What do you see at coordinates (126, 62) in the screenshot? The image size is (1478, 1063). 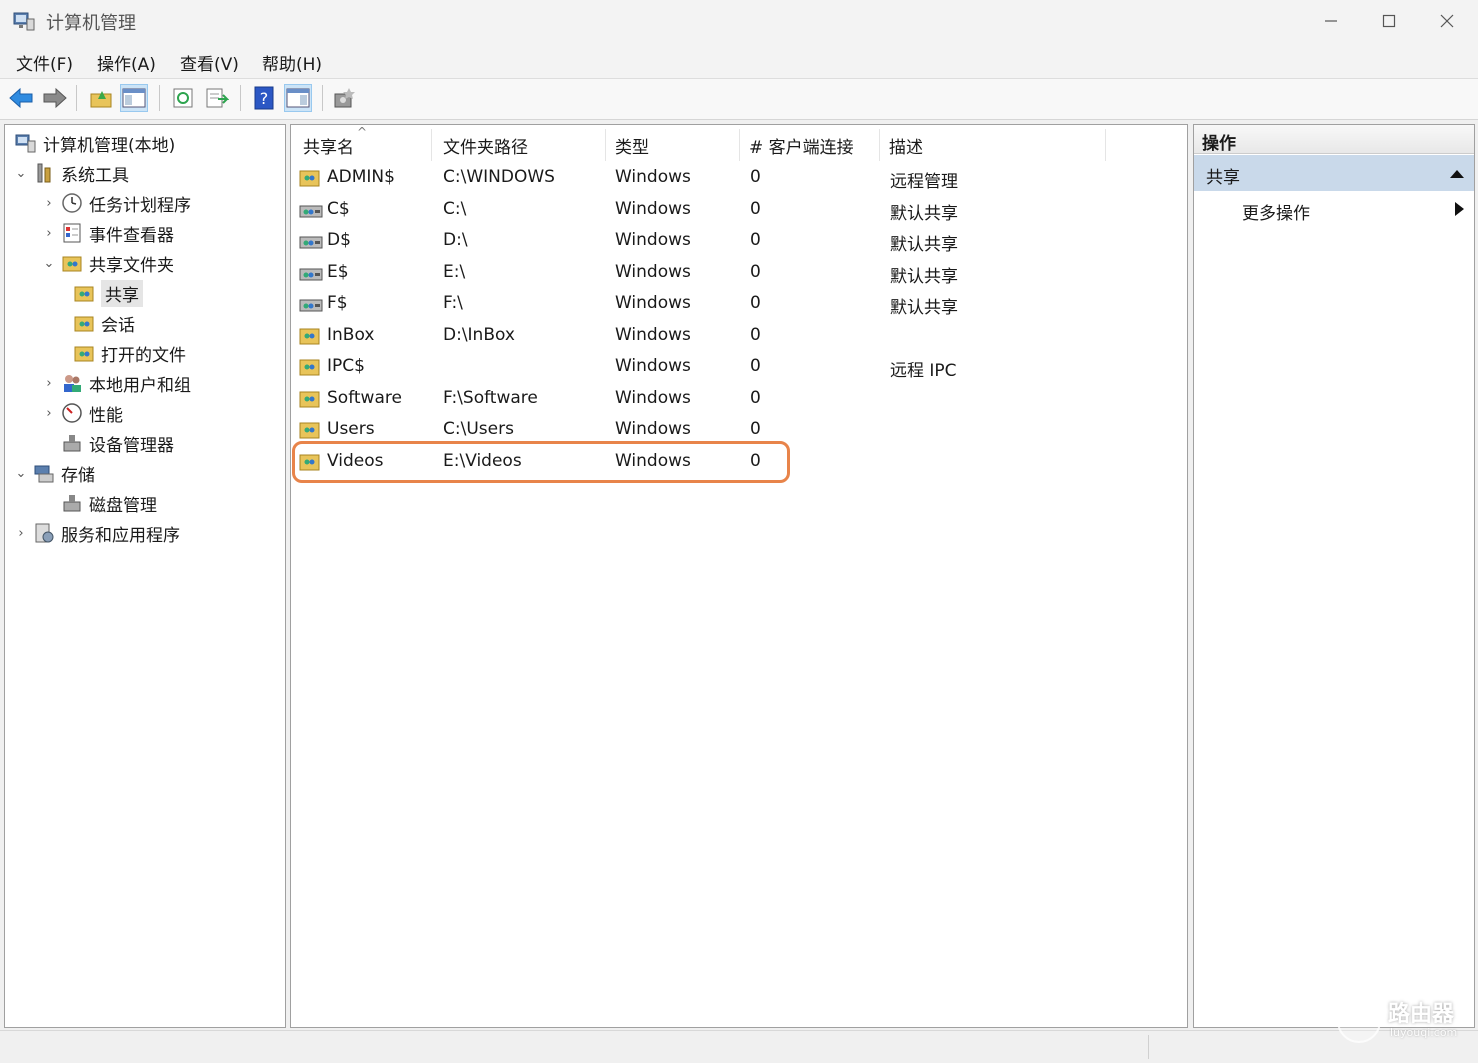 I see `menu-action: 操作(A)` at bounding box center [126, 62].